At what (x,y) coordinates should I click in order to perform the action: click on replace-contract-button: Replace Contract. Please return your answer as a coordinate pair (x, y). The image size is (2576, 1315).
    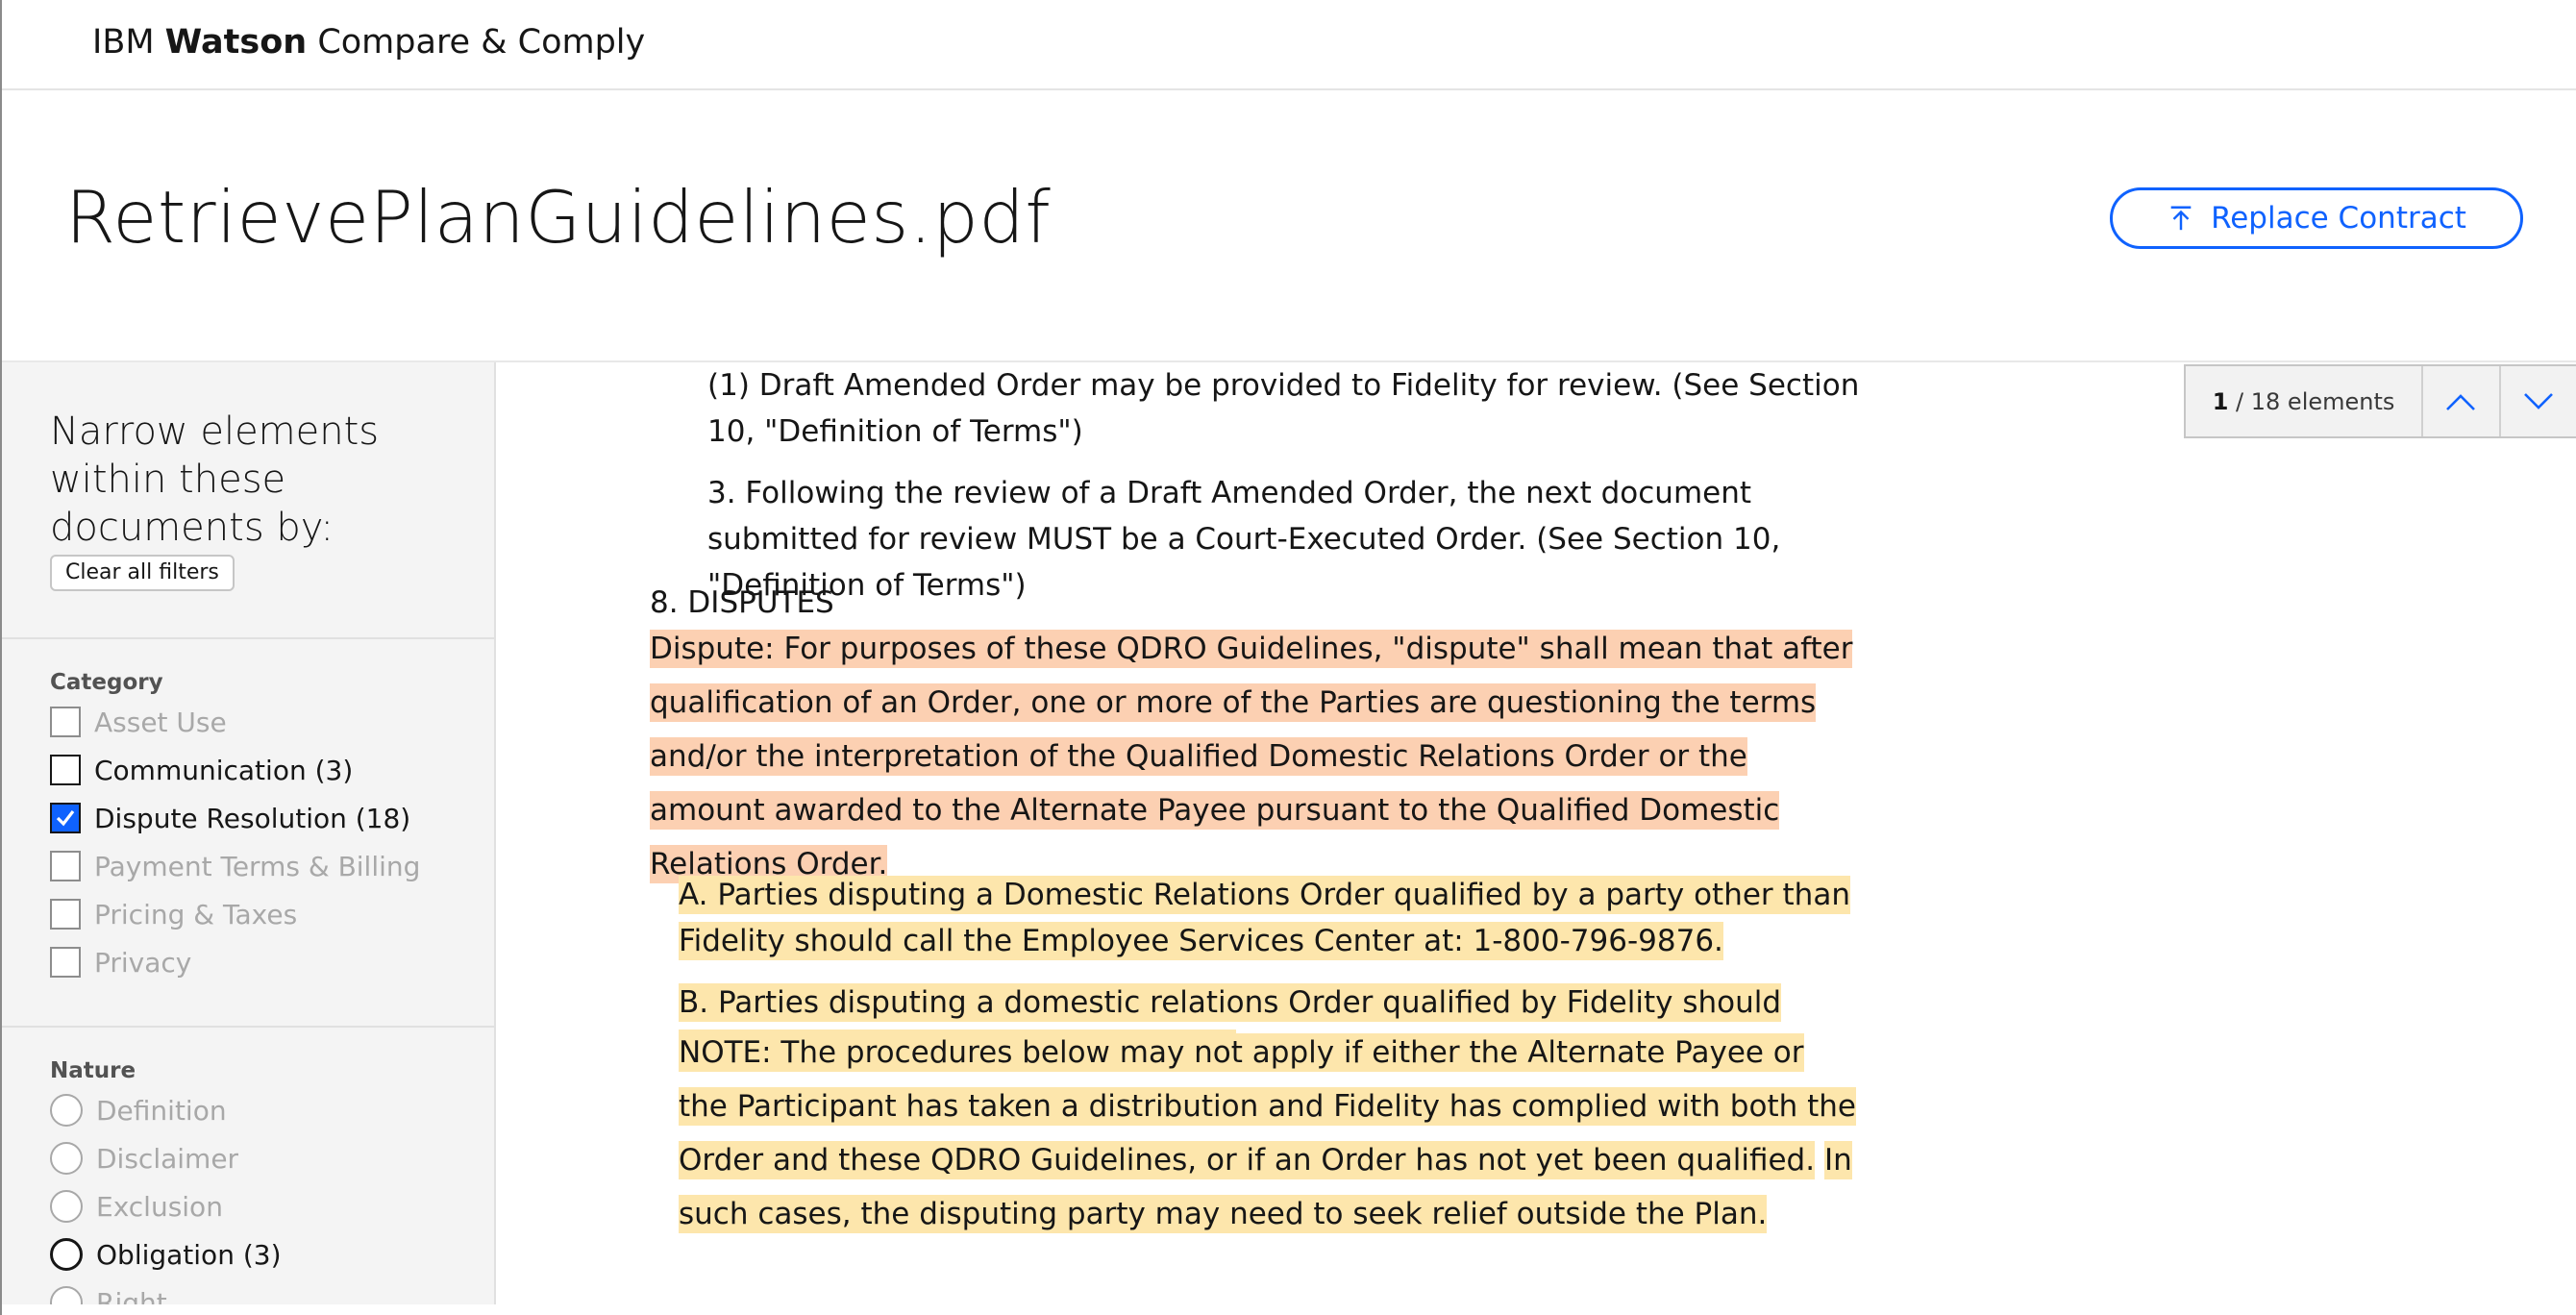
    Looking at the image, I should click on (2316, 218).